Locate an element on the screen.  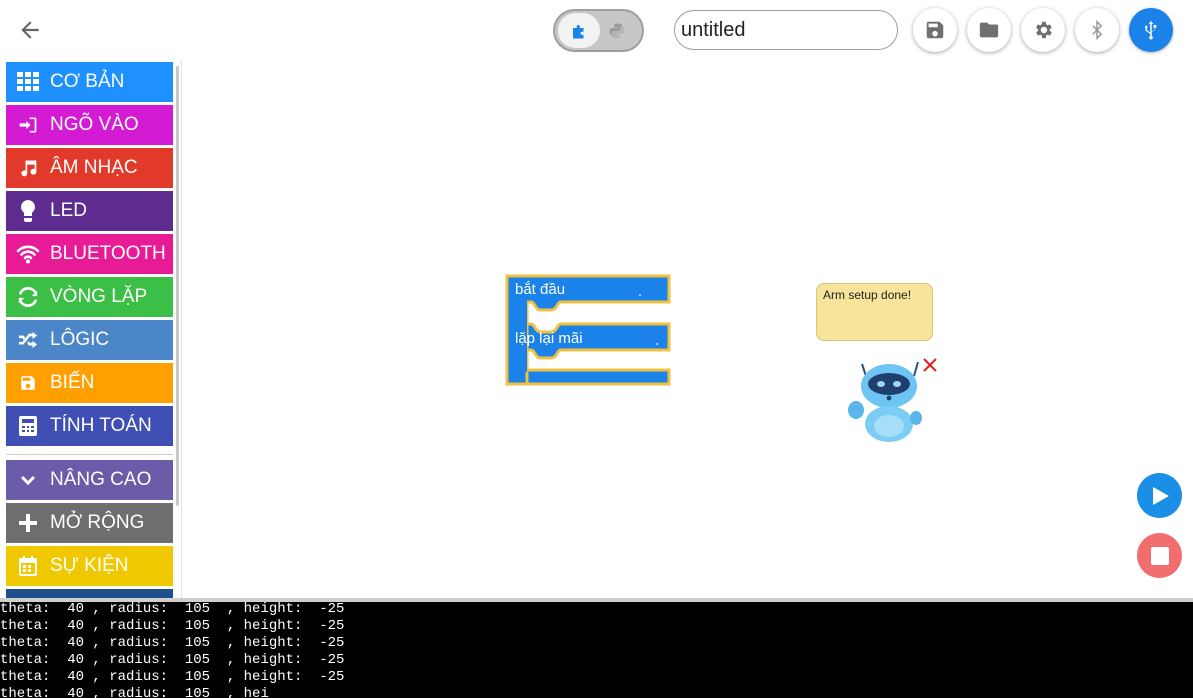
calculator-icon is located at coordinates (28, 426).